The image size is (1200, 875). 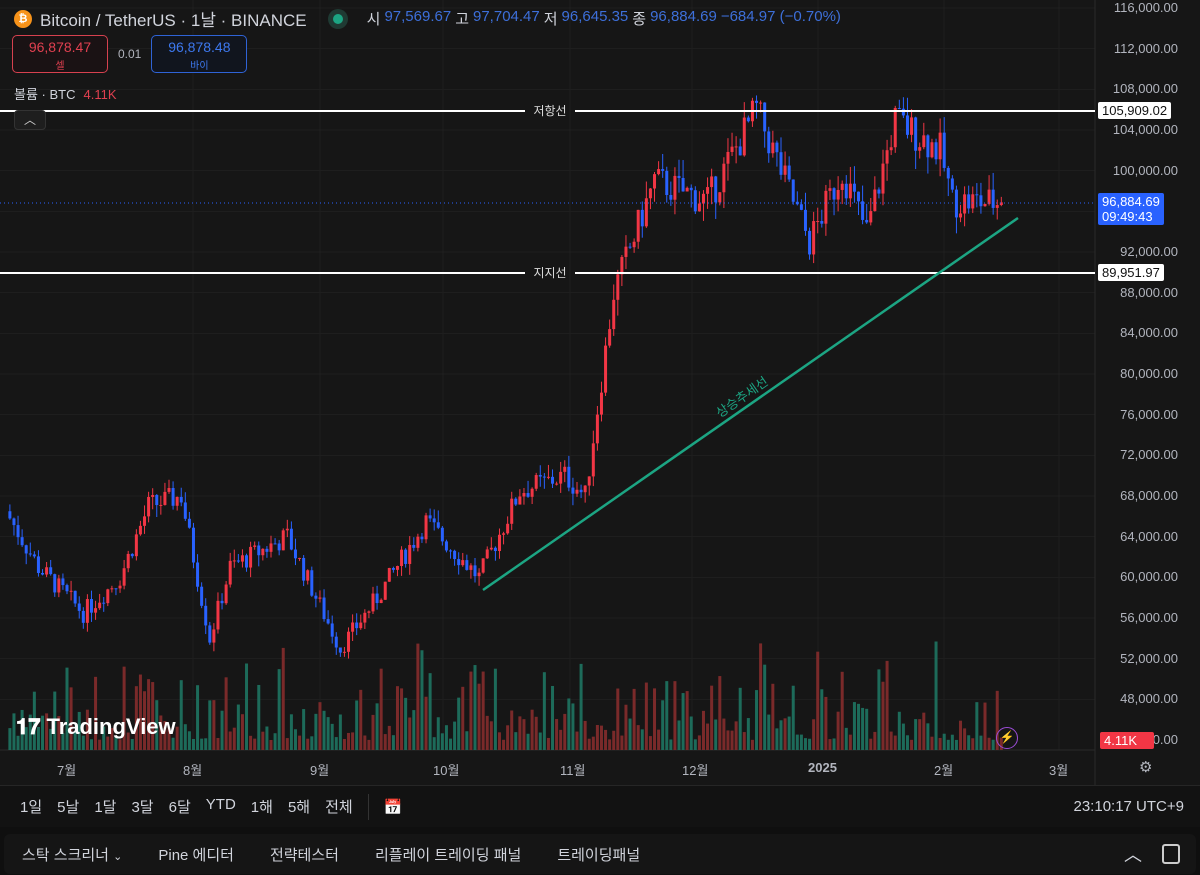 What do you see at coordinates (30, 120) in the screenshot?
I see `collapse-legend-button: ︿` at bounding box center [30, 120].